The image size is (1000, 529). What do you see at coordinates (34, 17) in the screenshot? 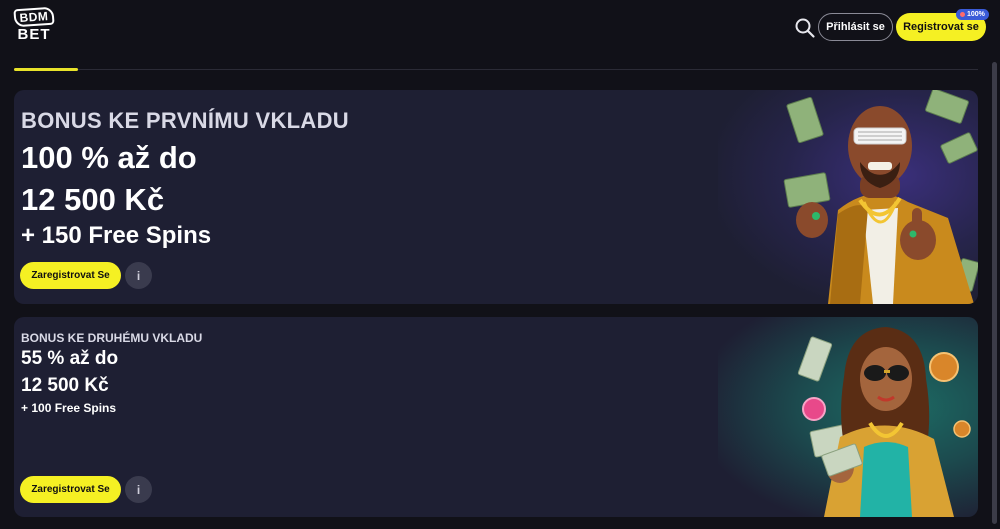
I see `logo-text-top: BDM` at bounding box center [34, 17].